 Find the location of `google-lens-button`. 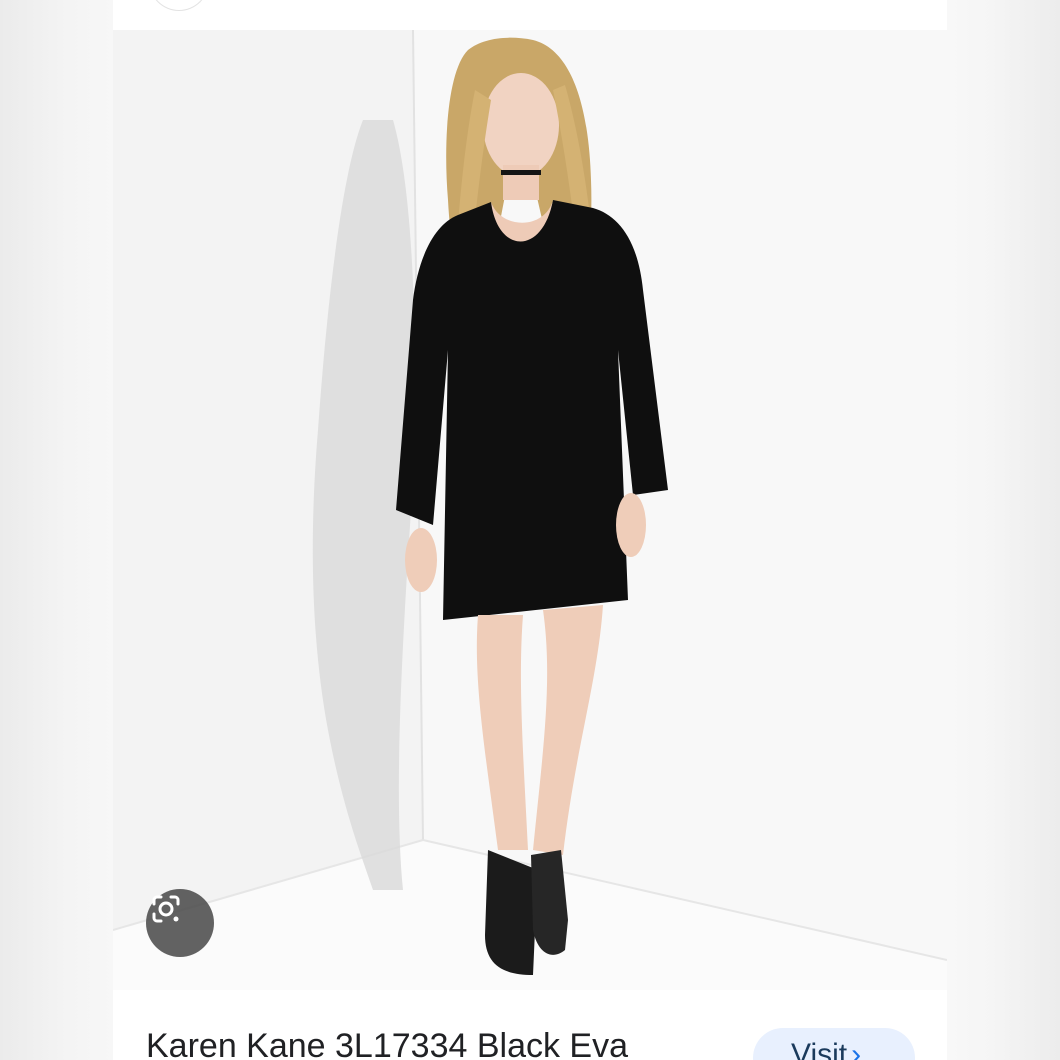

google-lens-button is located at coordinates (180, 923).